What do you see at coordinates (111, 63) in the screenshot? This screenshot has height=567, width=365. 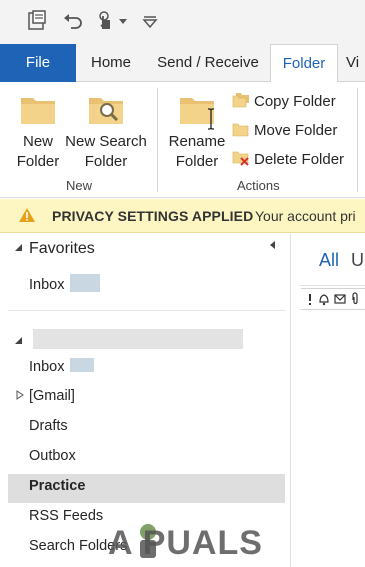 I see `tab-home: Home` at bounding box center [111, 63].